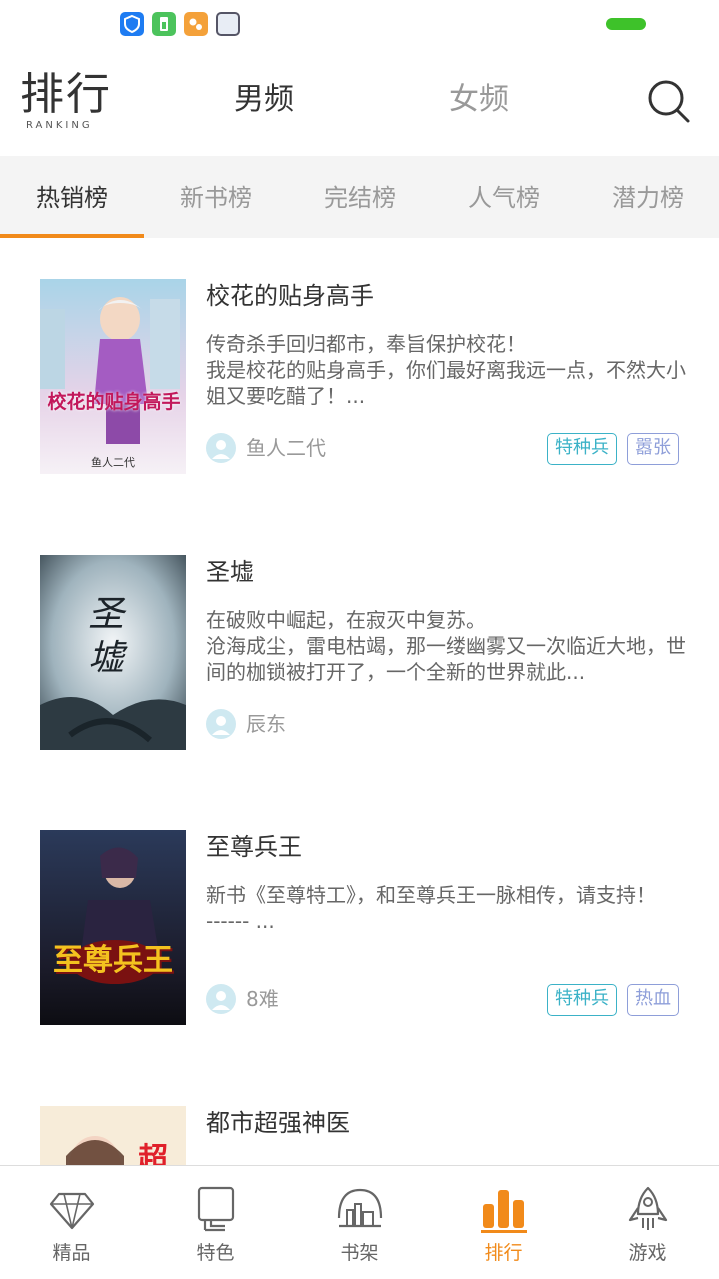 The width and height of the screenshot is (719, 1279). What do you see at coordinates (113, 462) in the screenshot?
I see `cover-author: 鱼人二代` at bounding box center [113, 462].